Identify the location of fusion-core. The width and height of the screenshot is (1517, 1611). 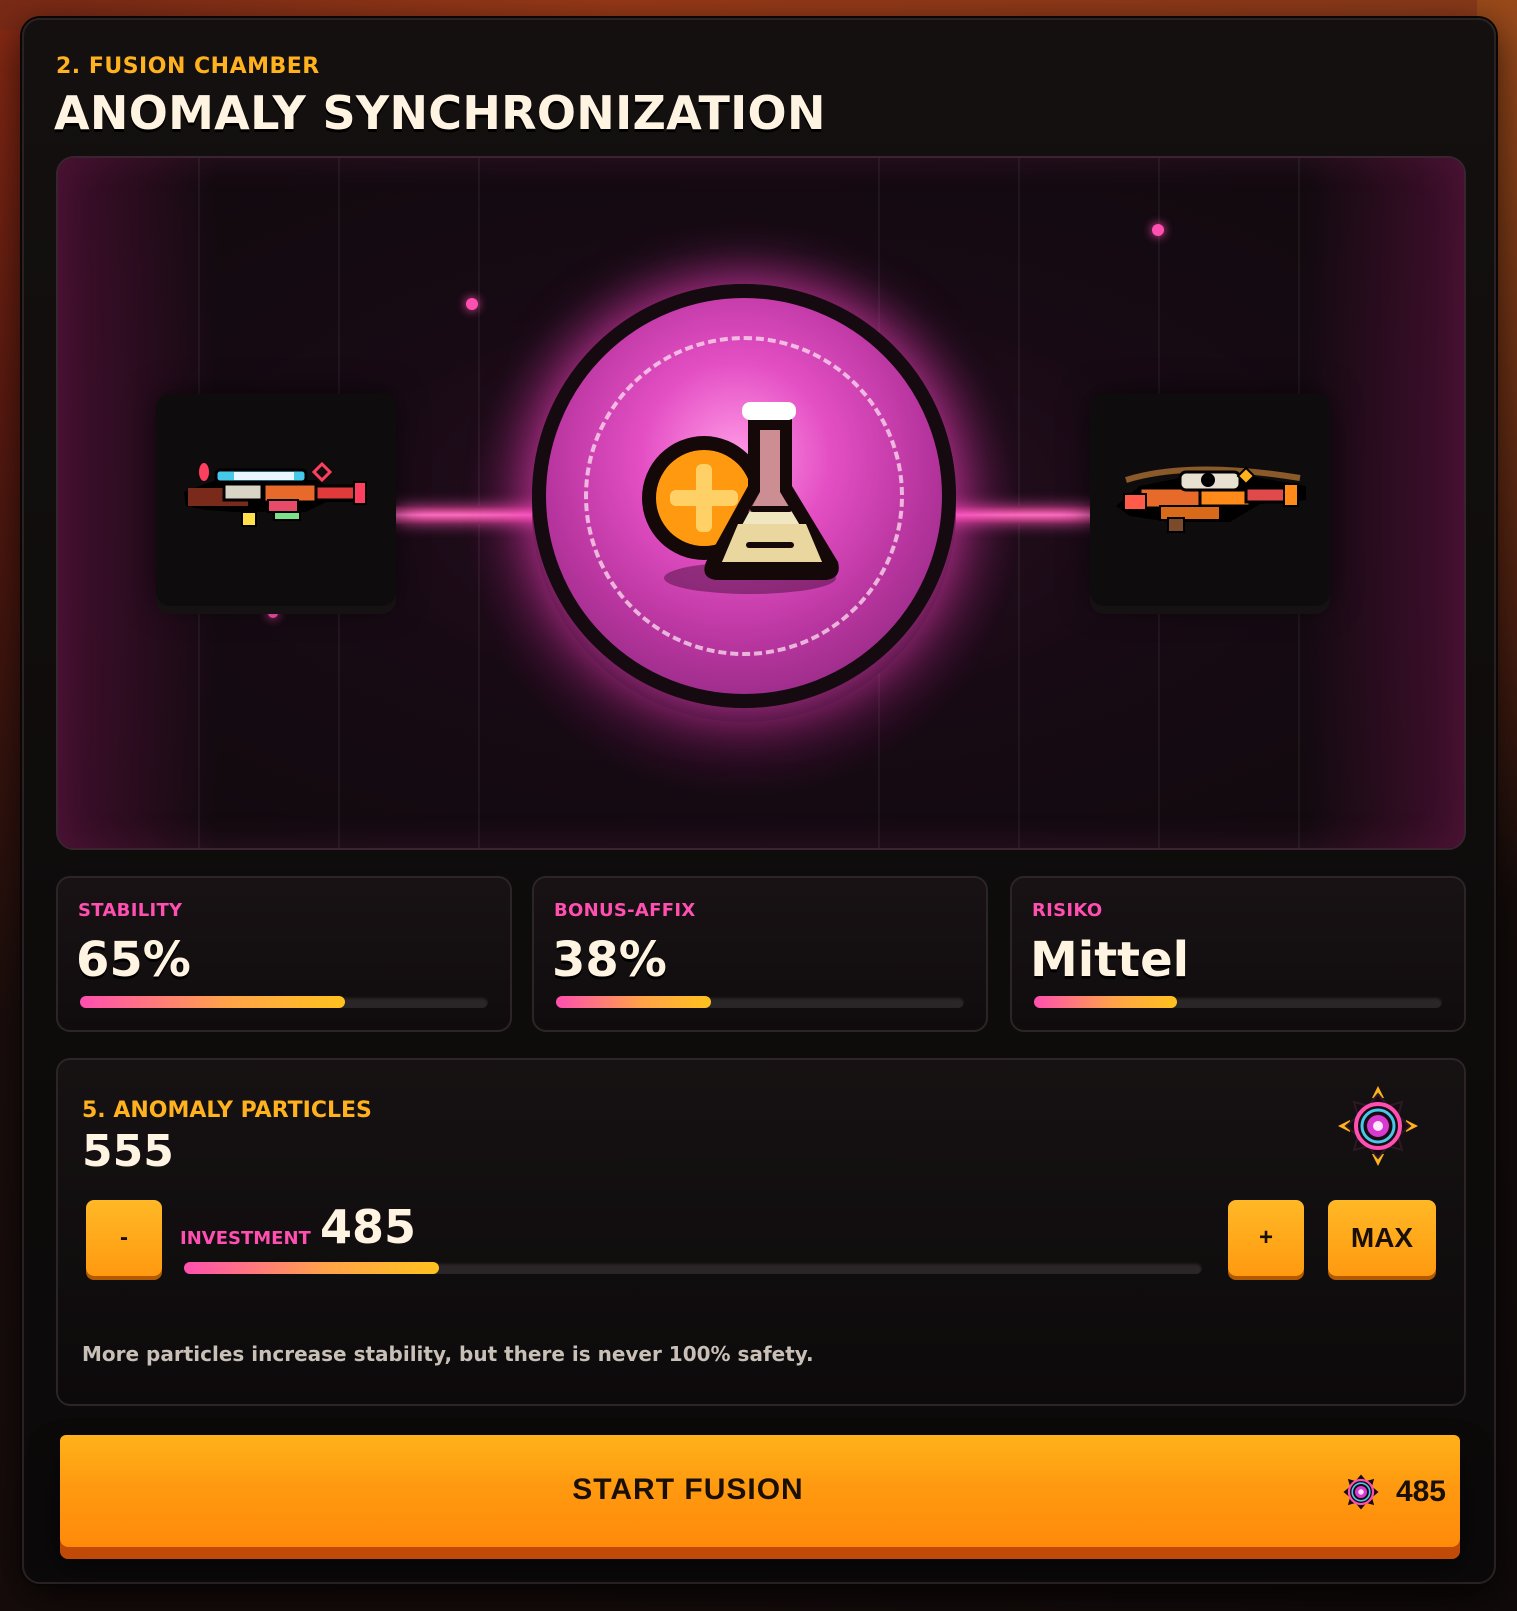
(744, 496).